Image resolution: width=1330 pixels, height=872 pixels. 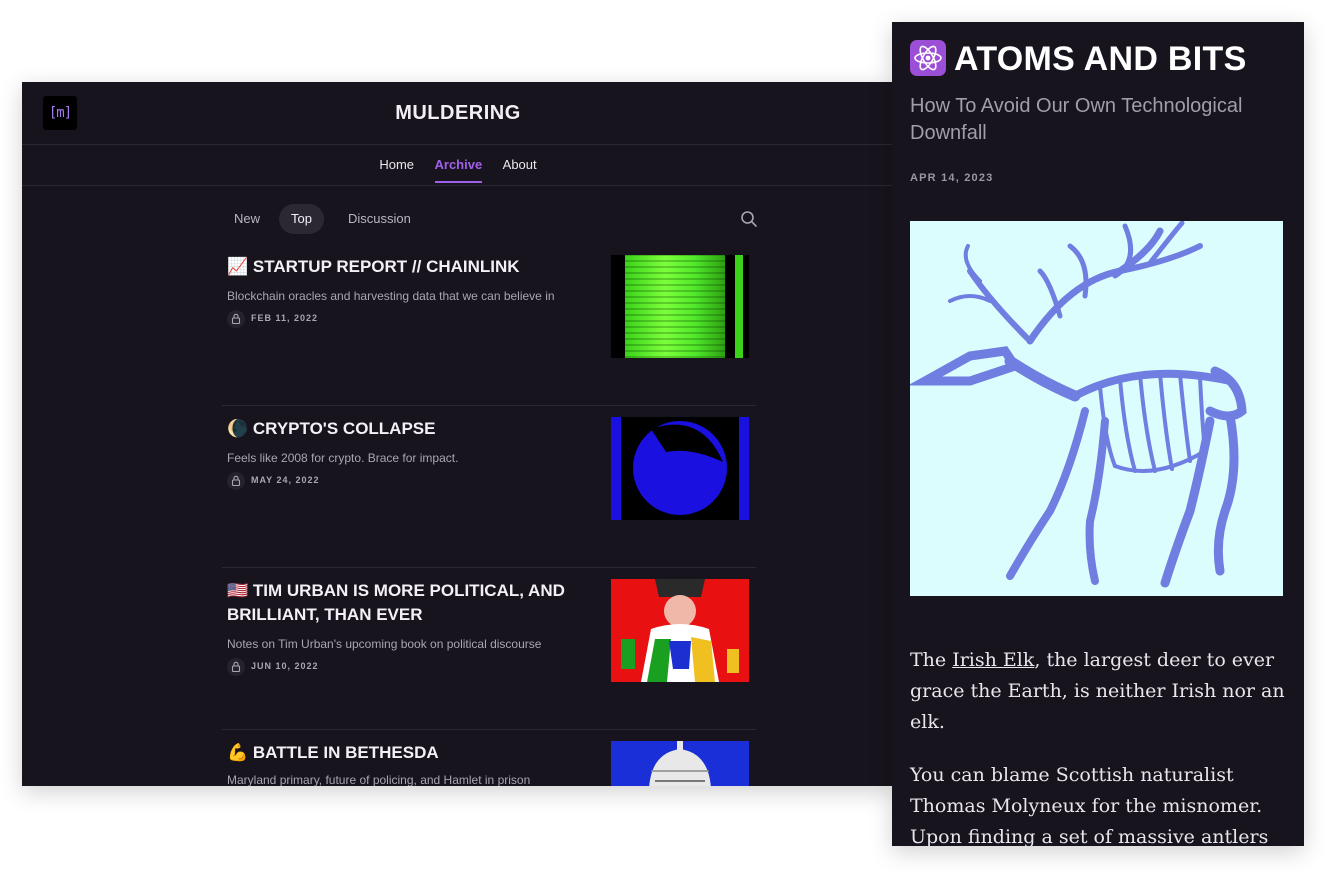 I want to click on post-title: 📈 STARTUP REPORT // CHAINLINK, so click(x=404, y=267).